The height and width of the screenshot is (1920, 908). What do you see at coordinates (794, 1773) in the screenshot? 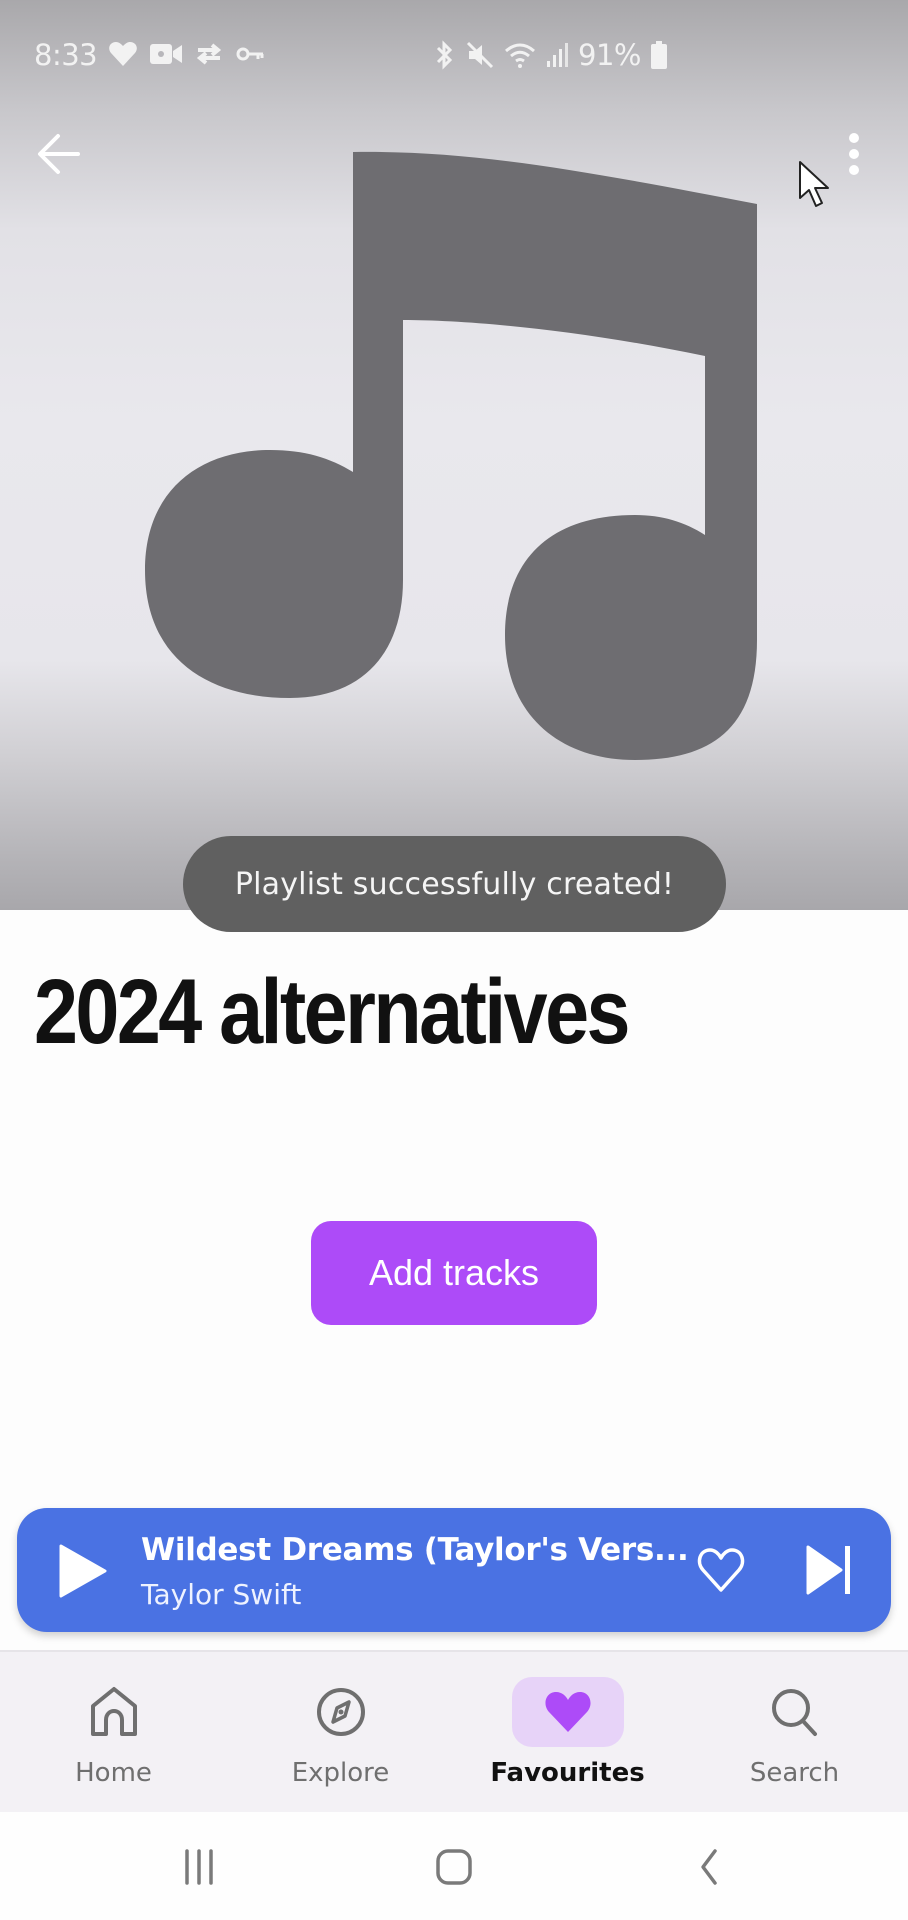
I see `nav-label-search: Search` at bounding box center [794, 1773].